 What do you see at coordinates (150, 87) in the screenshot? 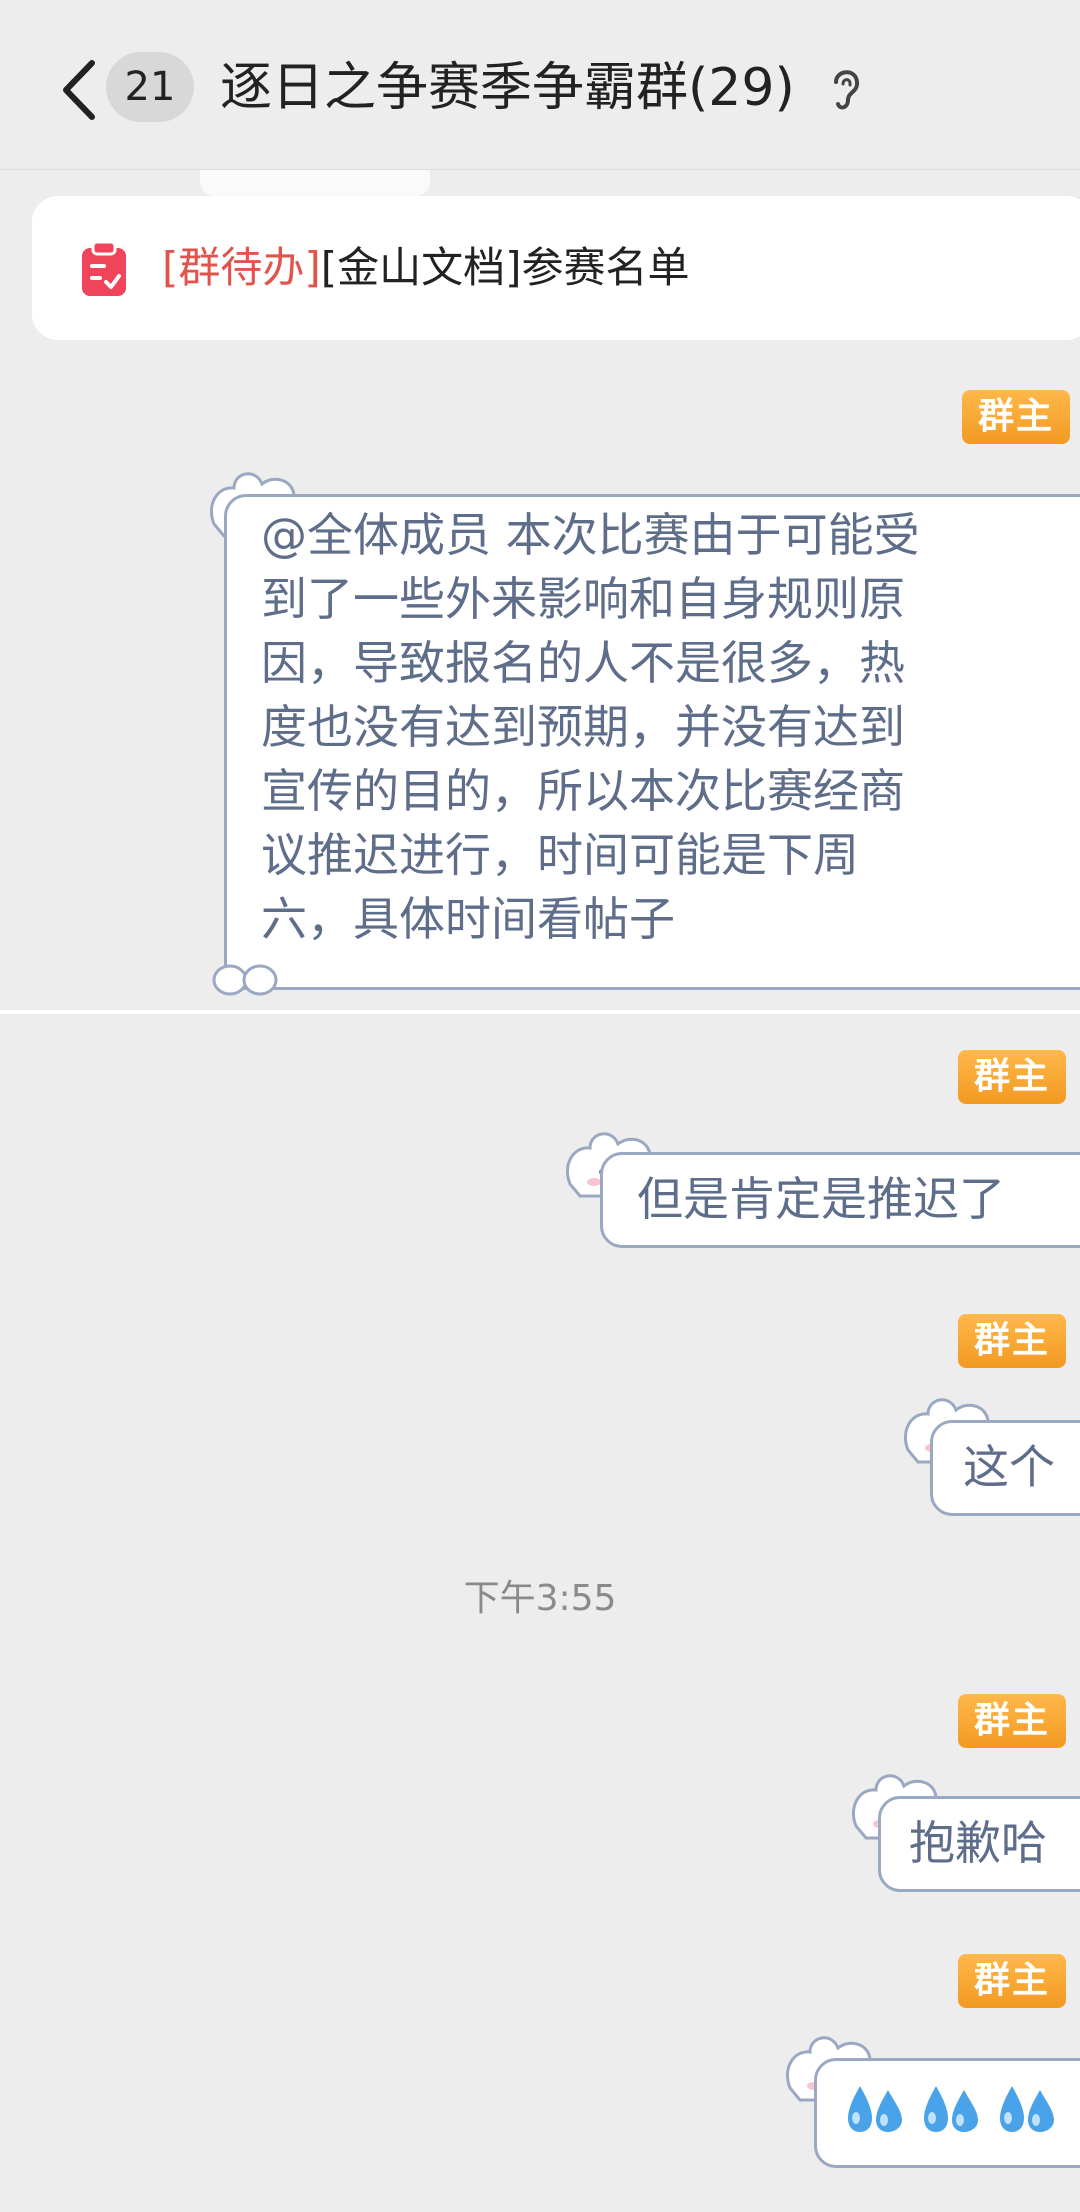
I see `unread-count-badge: 21` at bounding box center [150, 87].